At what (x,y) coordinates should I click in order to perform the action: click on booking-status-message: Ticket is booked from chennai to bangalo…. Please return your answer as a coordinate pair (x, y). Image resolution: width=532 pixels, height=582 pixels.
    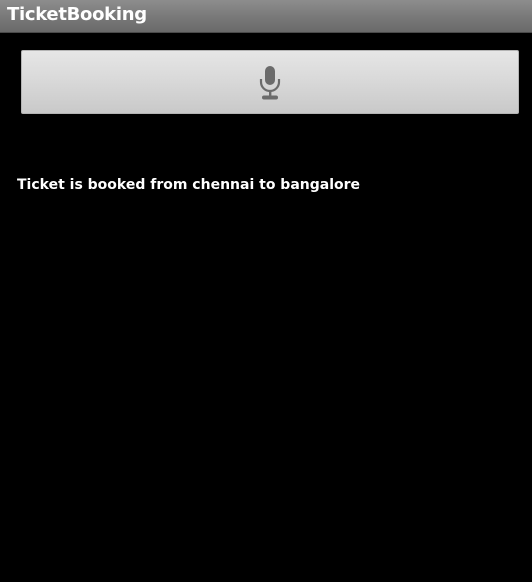
    Looking at the image, I should click on (189, 185).